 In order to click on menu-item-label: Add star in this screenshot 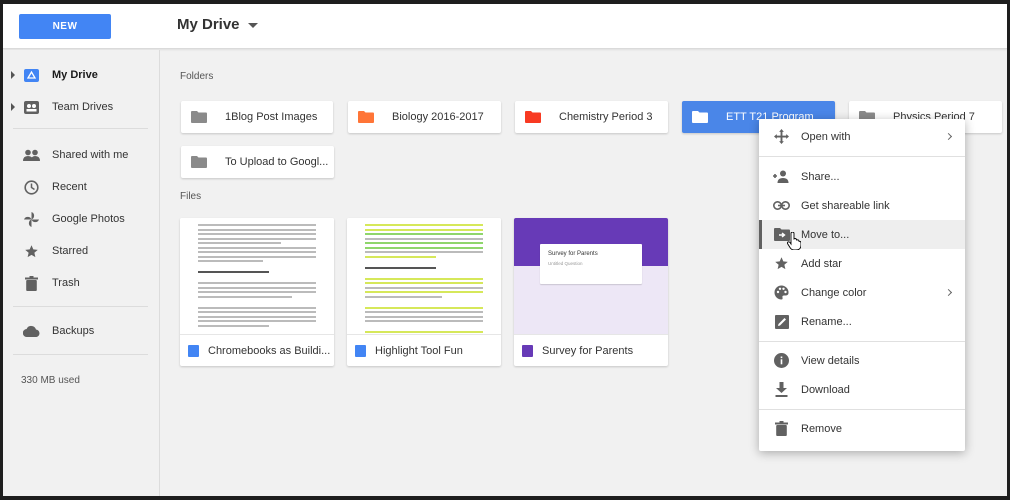, I will do `click(821, 263)`.